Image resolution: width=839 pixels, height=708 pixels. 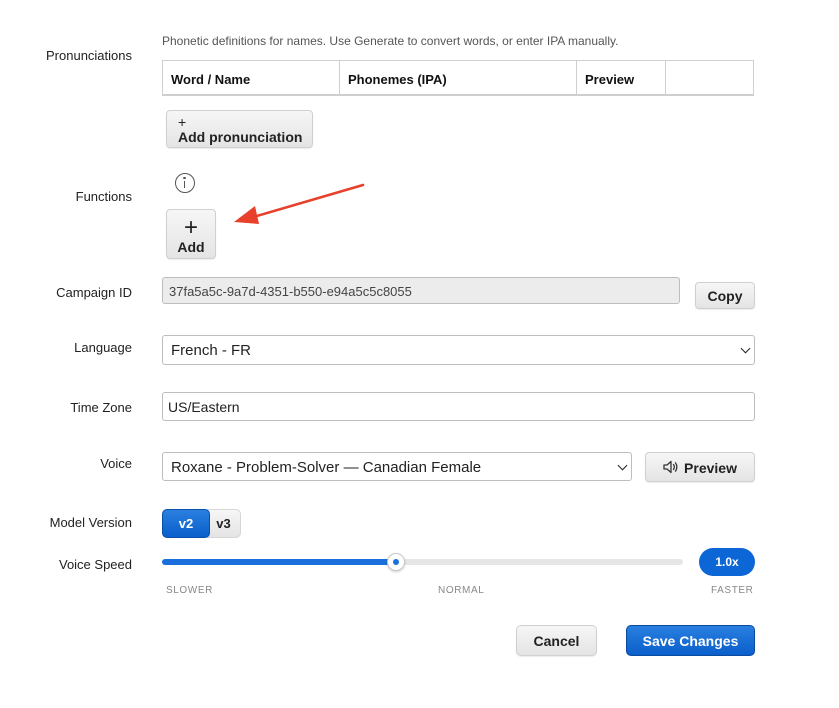 I want to click on cancel-button: Cancel, so click(x=556, y=640).